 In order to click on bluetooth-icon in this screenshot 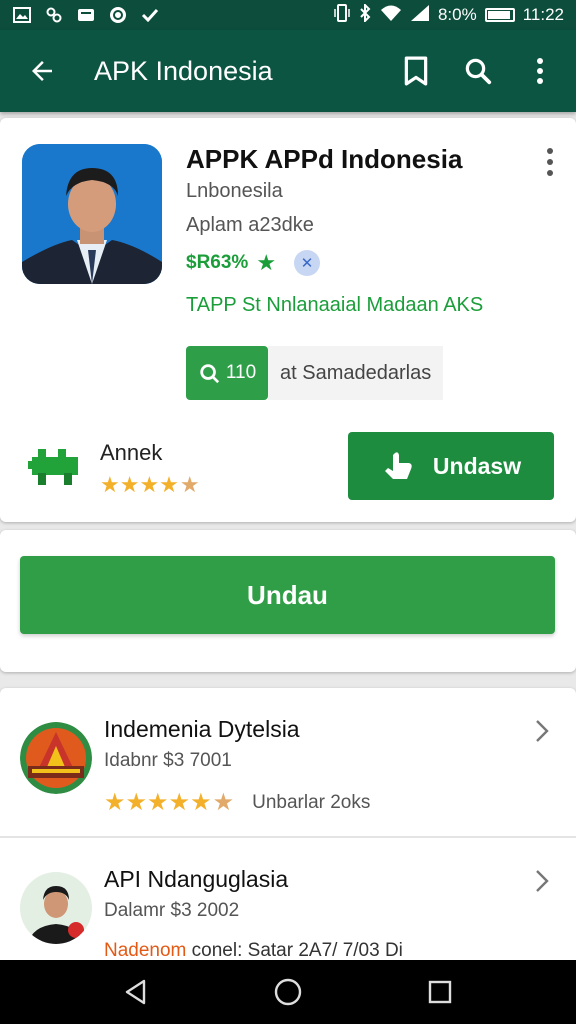, I will do `click(365, 14)`.